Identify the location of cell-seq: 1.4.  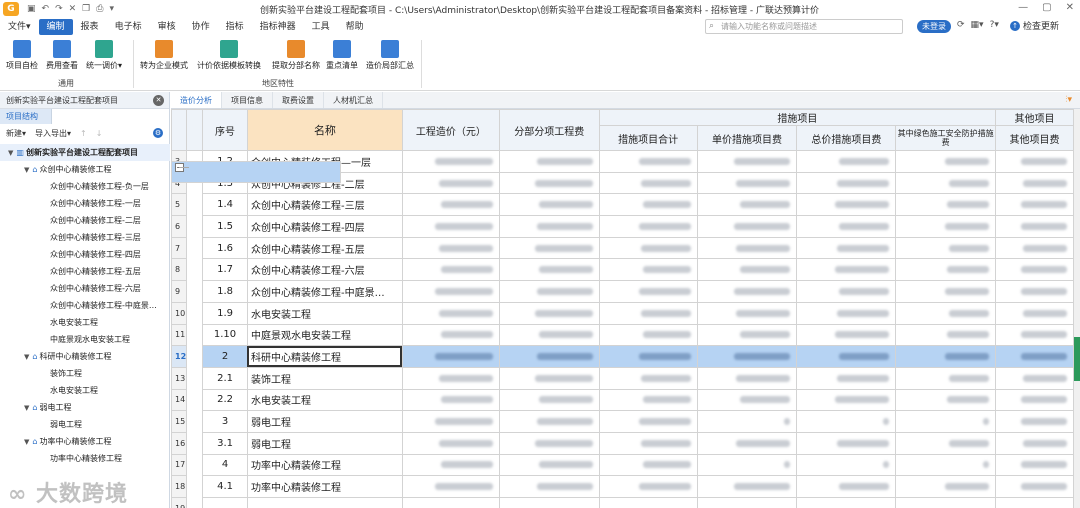
(225, 205).